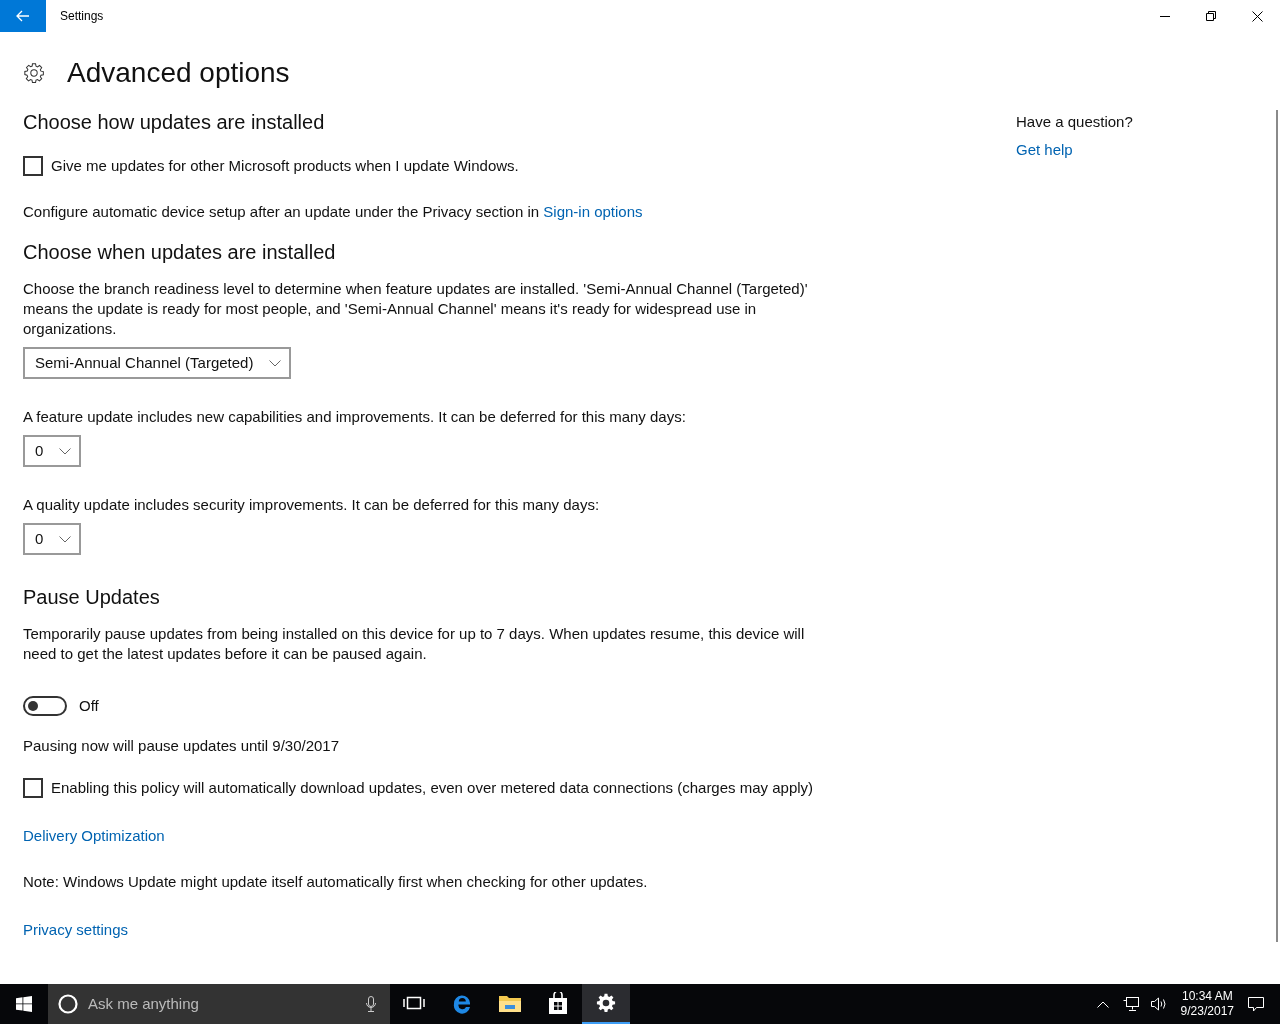  Describe the element at coordinates (76, 930) in the screenshot. I see `settings-link: Privacy settings` at that location.